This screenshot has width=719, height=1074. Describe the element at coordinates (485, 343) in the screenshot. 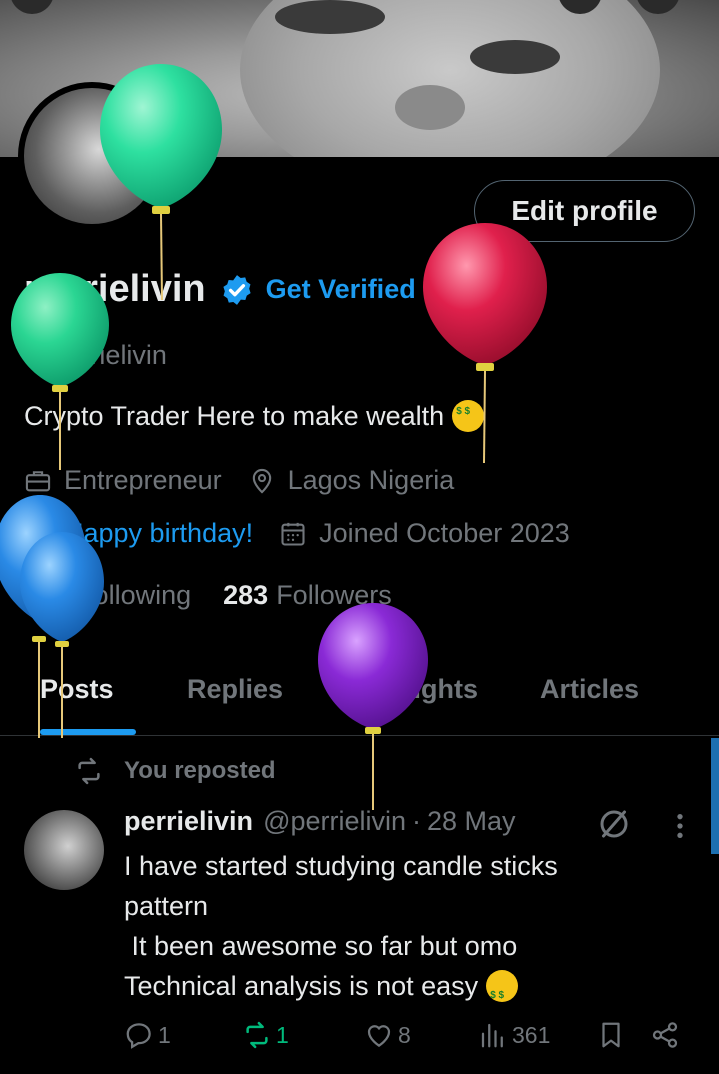

I see `balloon-red-icon` at that location.